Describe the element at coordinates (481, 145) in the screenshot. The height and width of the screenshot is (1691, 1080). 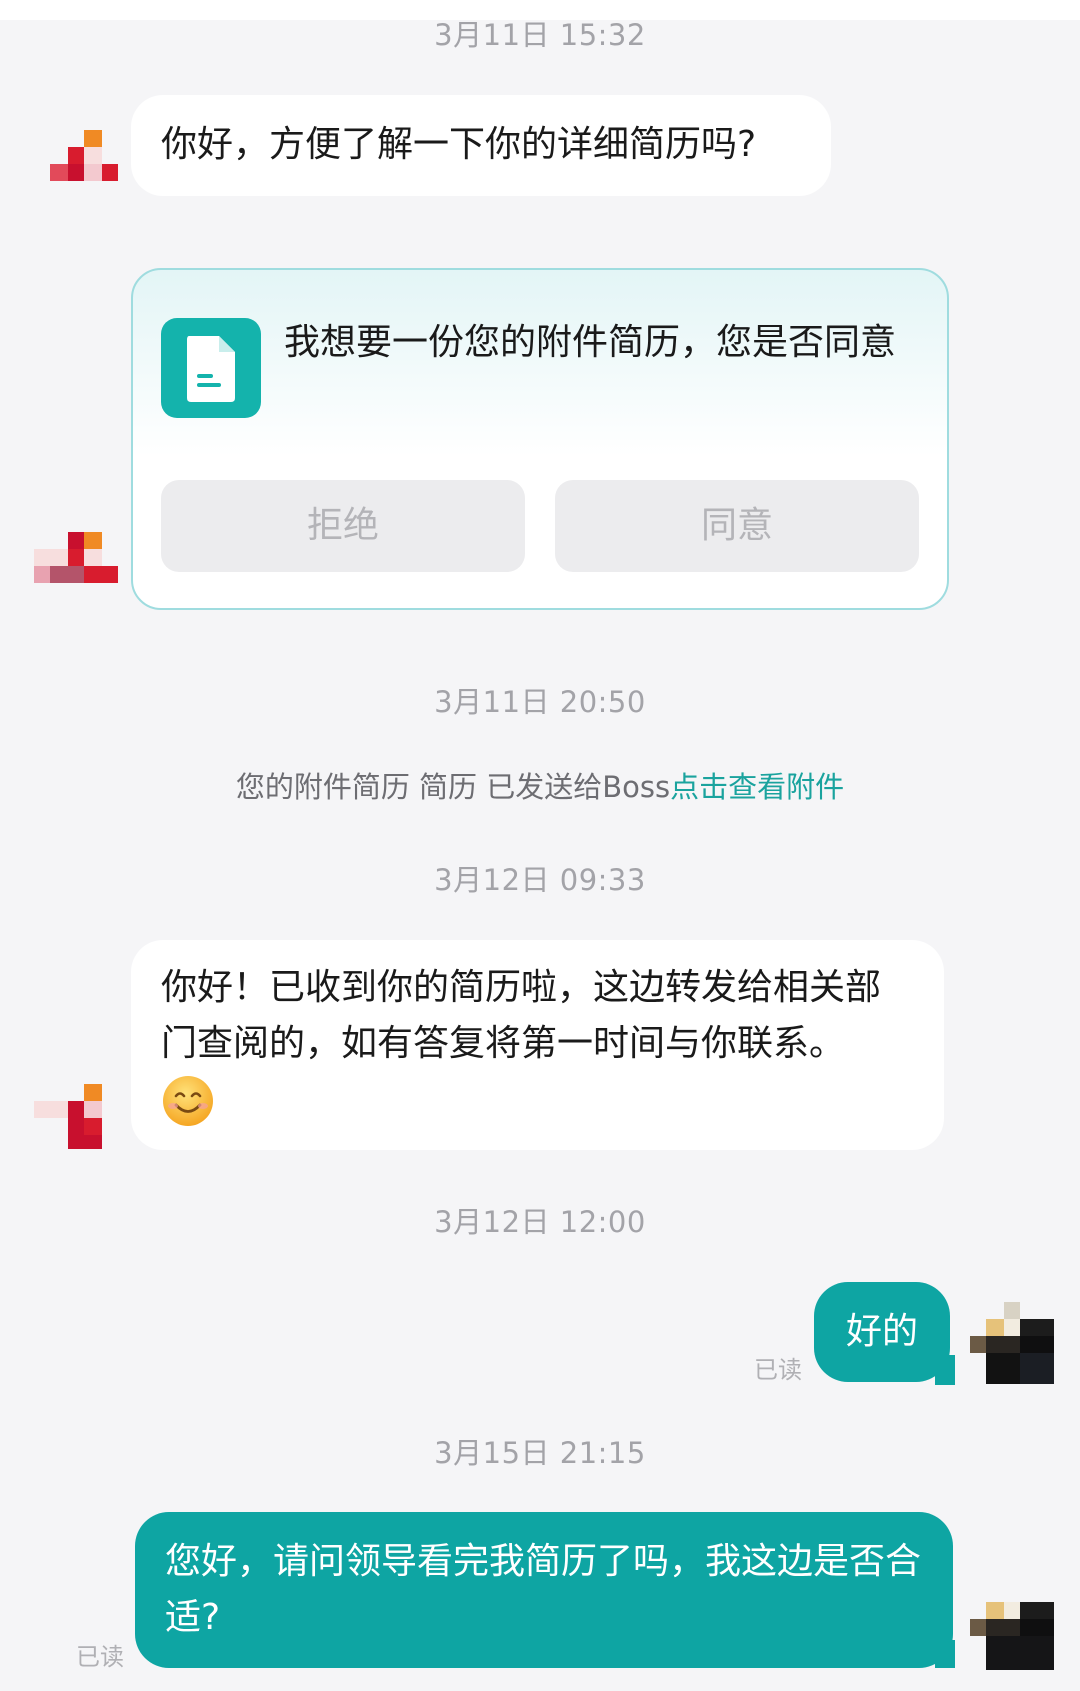
I see `incoming-message: 你好，方便了解一下你的详细简历吗?` at that location.